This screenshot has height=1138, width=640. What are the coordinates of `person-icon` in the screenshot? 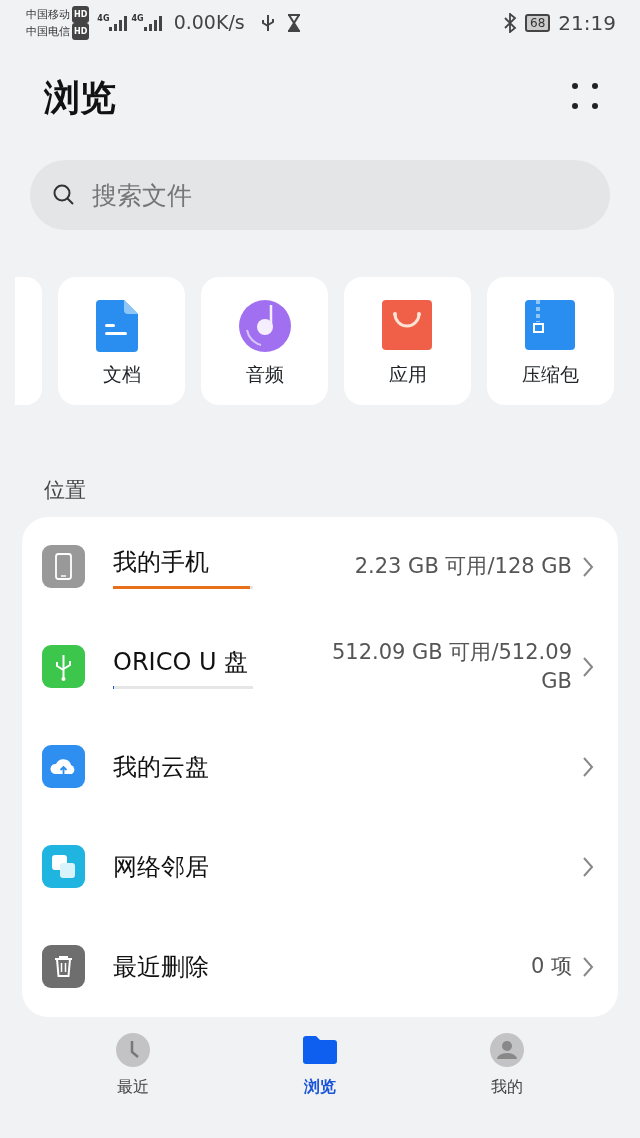 It's located at (506, 1049).